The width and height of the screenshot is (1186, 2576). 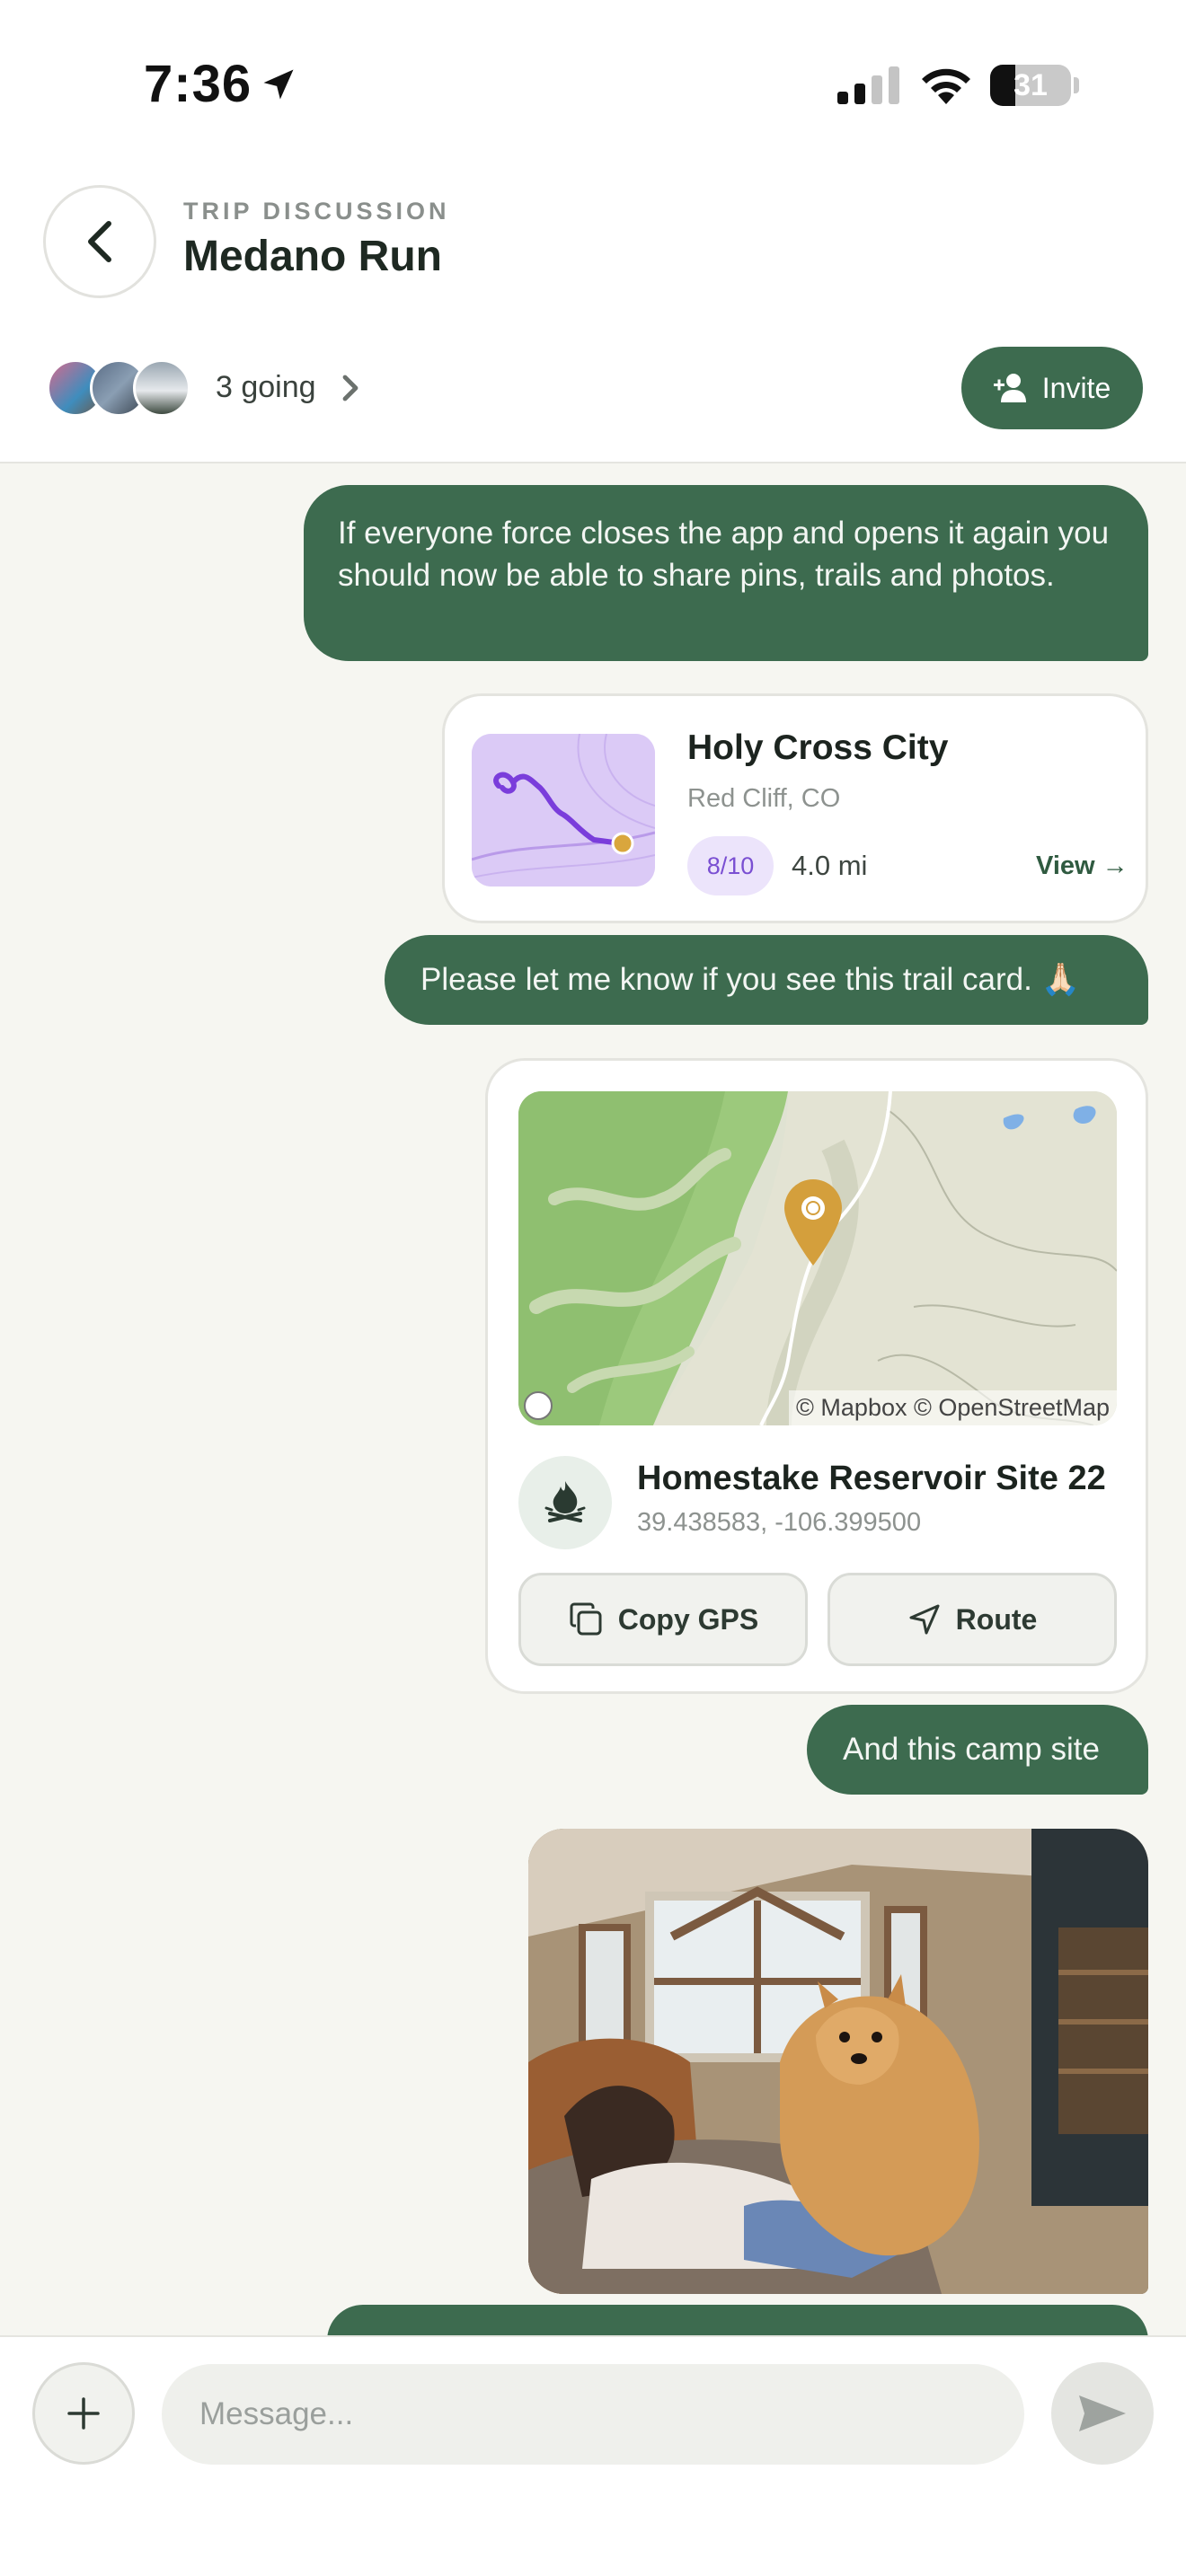 I want to click on invite-label: Invite, so click(x=1076, y=387).